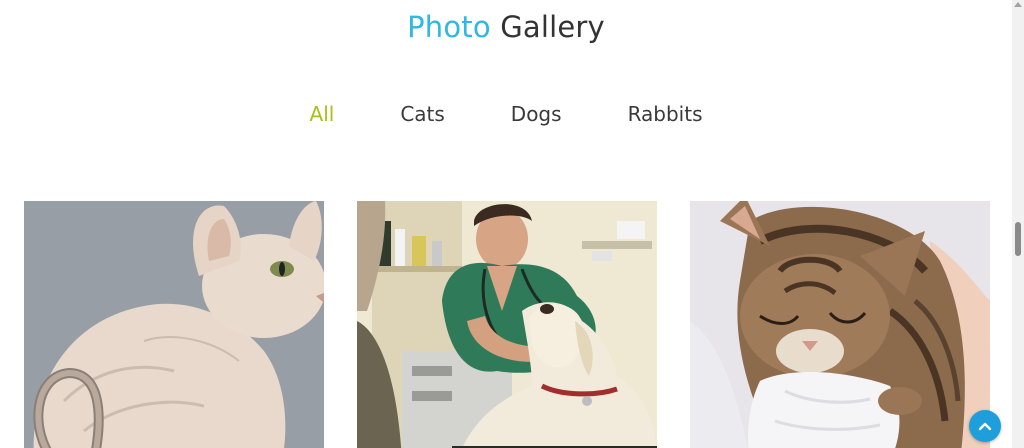 This screenshot has height=448, width=1024. Describe the element at coordinates (506, 114) in the screenshot. I see `gallery-filter-nav: All Cats Dogs Rabbits` at that location.